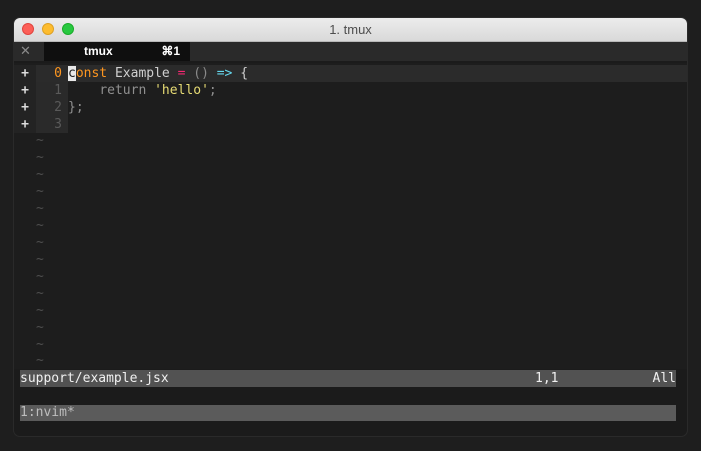  Describe the element at coordinates (142, 73) in the screenshot. I see `identifier-token: Example` at that location.